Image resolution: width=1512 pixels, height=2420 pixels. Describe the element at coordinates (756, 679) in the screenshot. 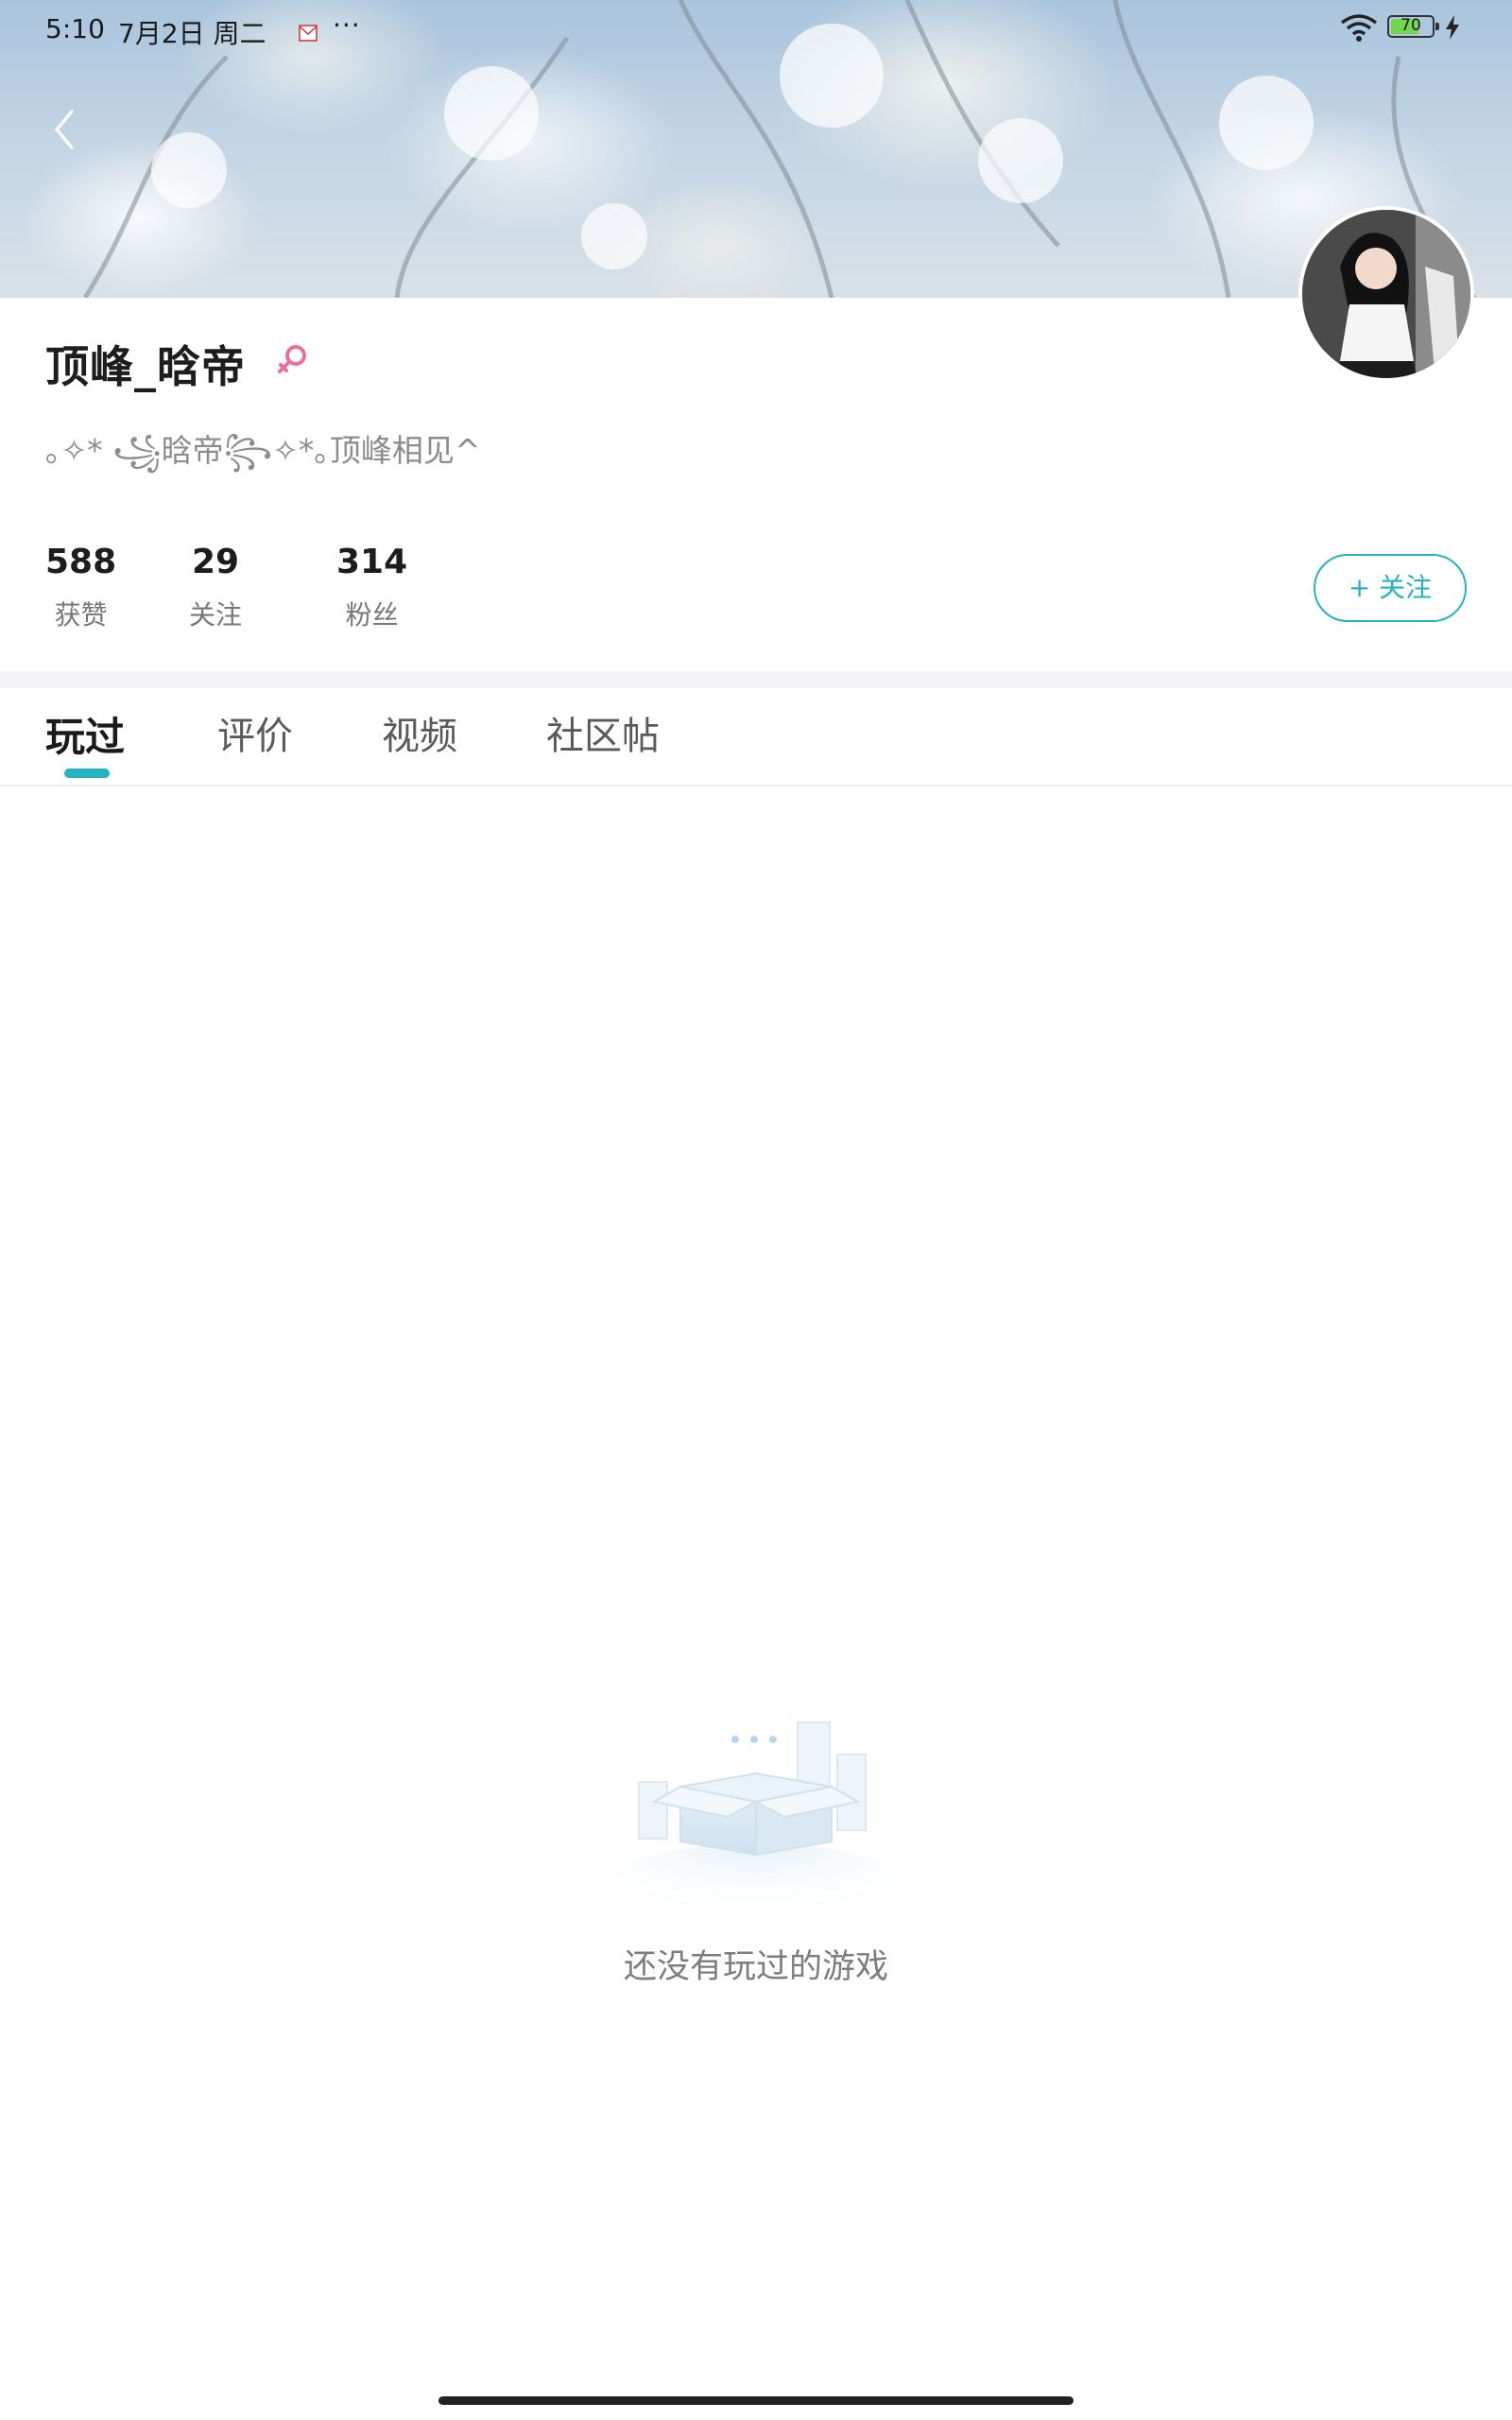

I see `section-divider` at that location.